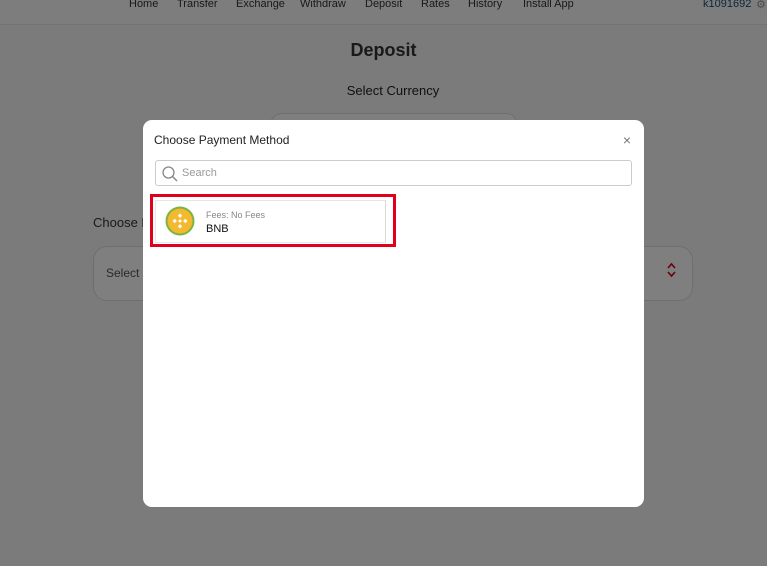 The height and width of the screenshot is (566, 767). Describe the element at coordinates (627, 140) in the screenshot. I see `close-icon: ×` at that location.